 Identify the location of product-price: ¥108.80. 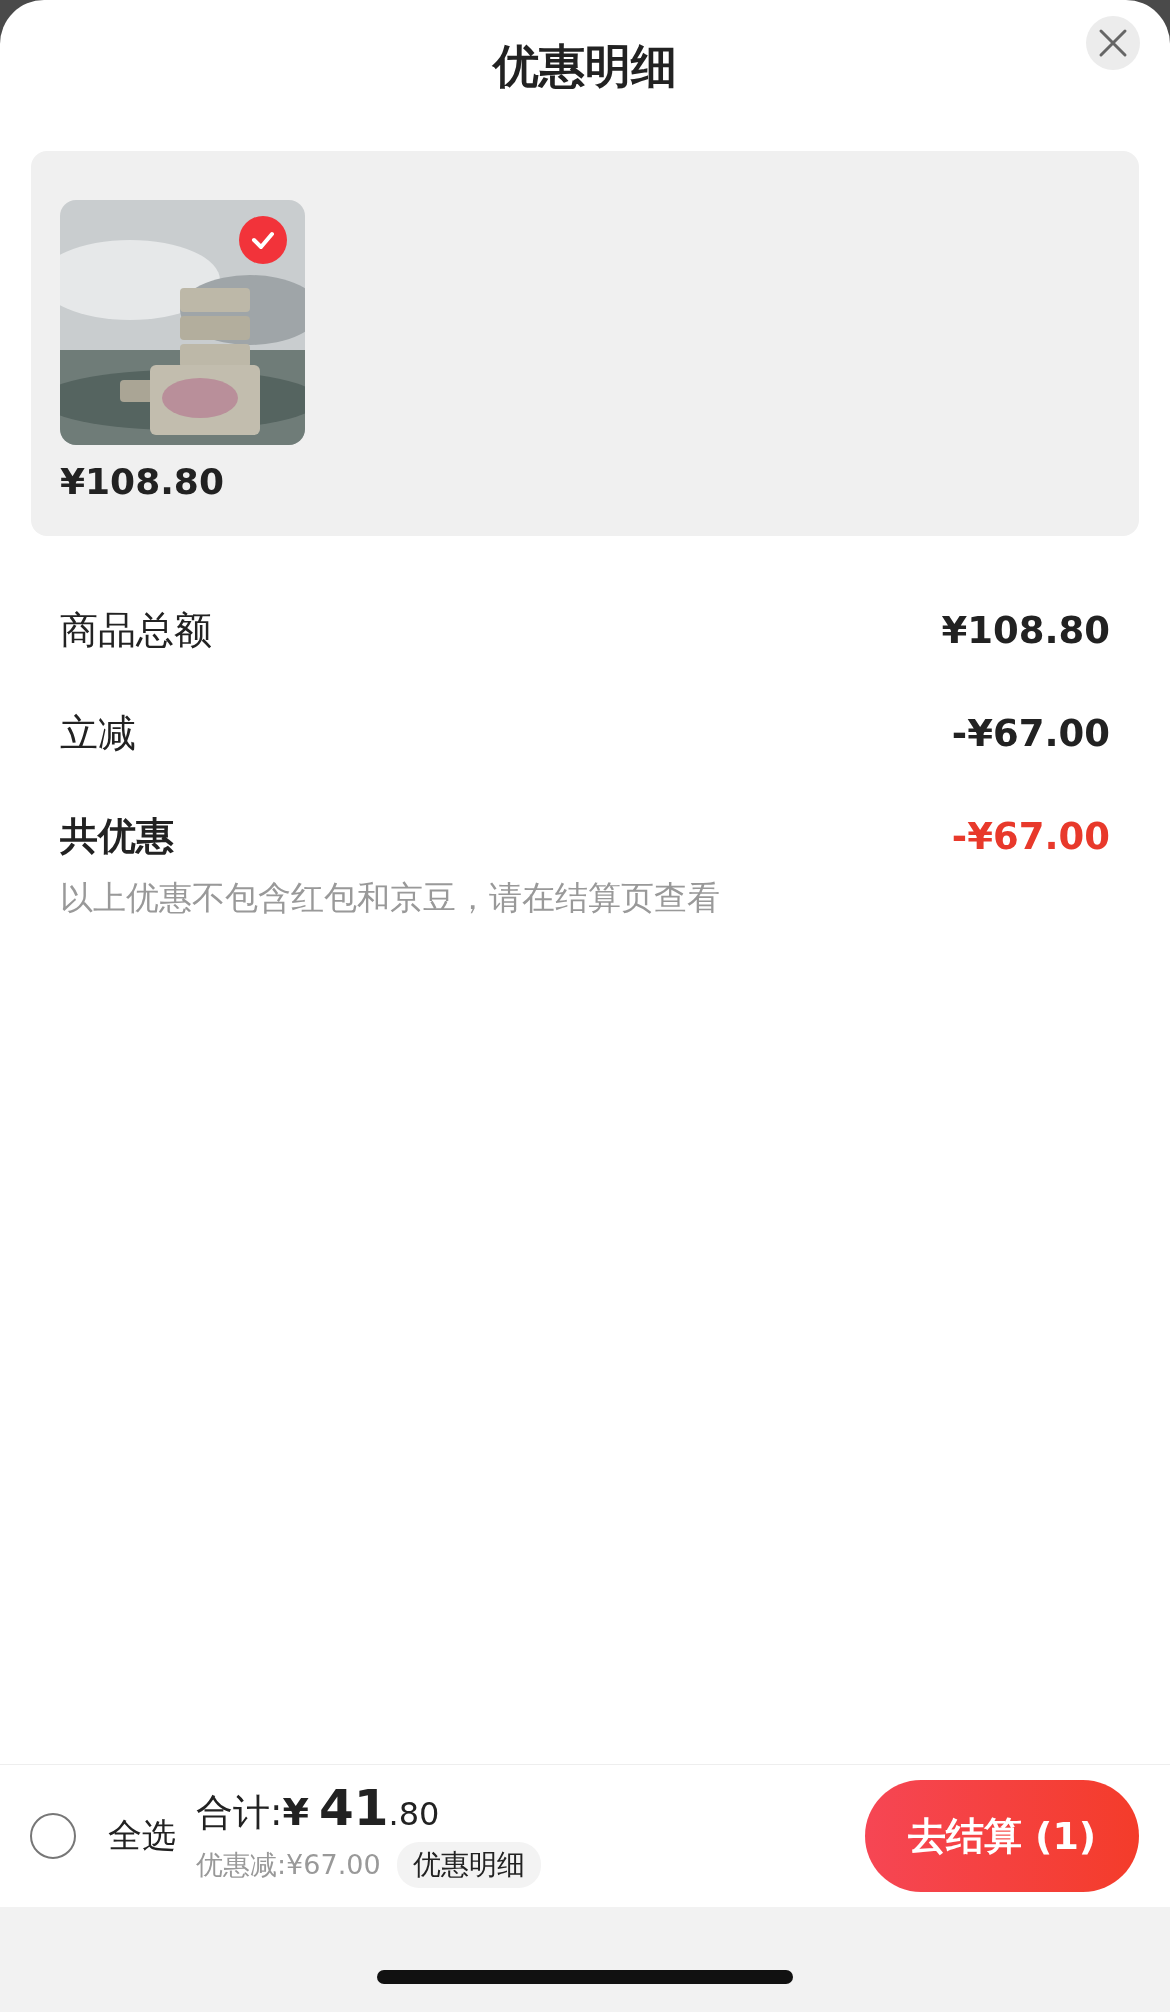
(142, 481).